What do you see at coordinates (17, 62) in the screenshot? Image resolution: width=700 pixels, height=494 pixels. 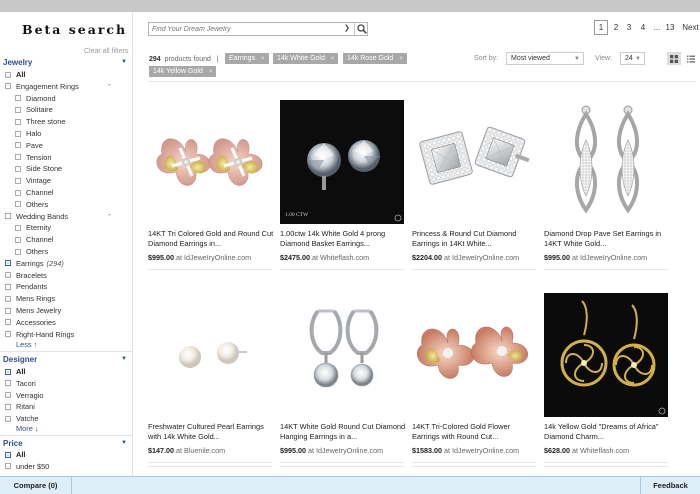 I see `facet-title-jewelry: Jewelry` at bounding box center [17, 62].